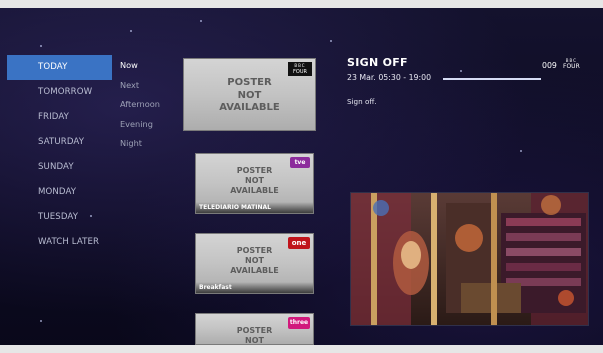 This screenshot has width=603, height=353. Describe the element at coordinates (148, 125) in the screenshot. I see `time-slot-evening: Evening` at that location.